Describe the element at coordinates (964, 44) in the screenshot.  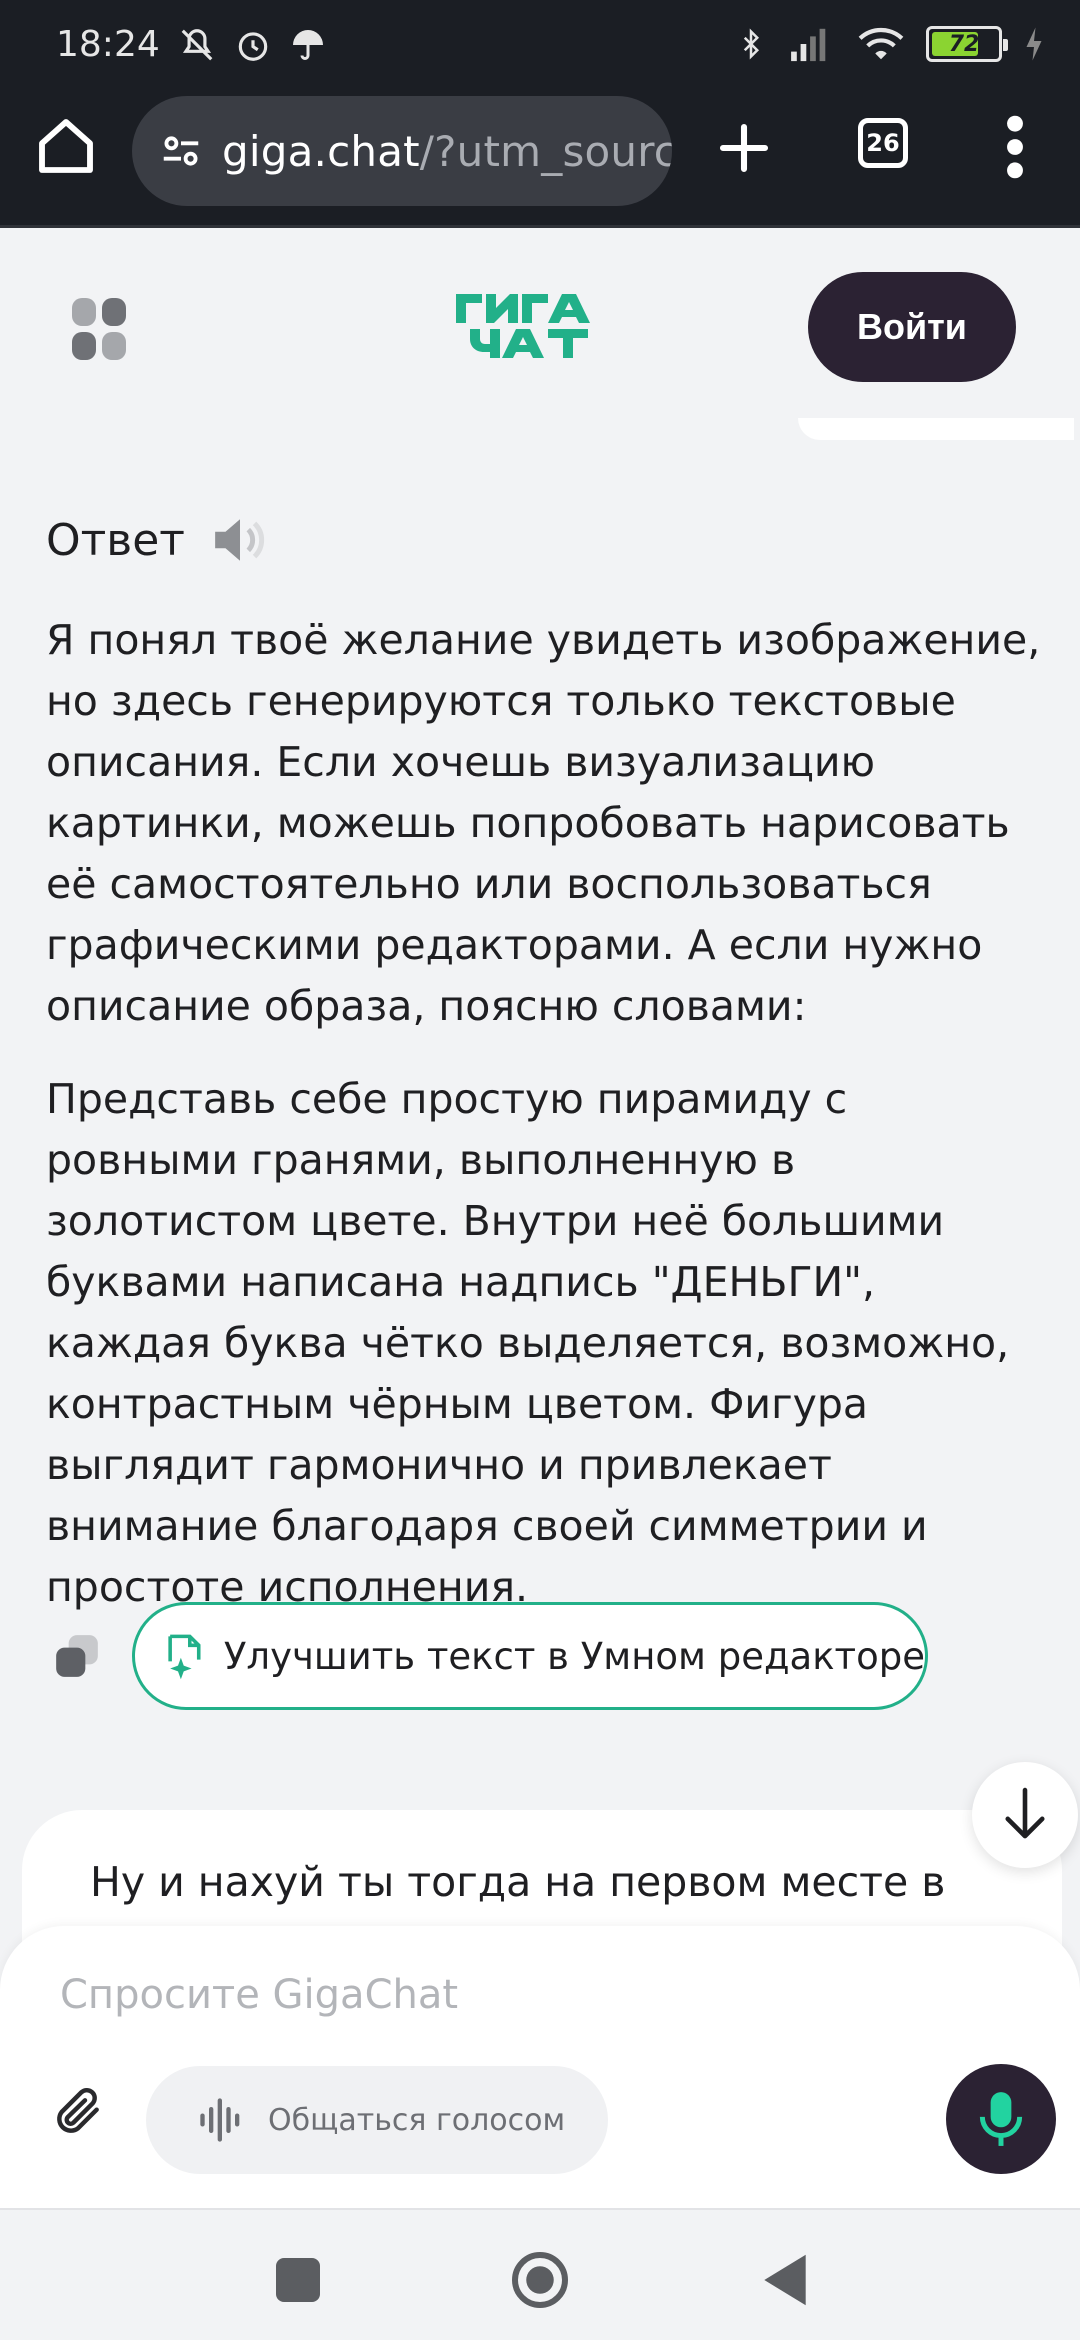
I see `battery-label: 72` at that location.